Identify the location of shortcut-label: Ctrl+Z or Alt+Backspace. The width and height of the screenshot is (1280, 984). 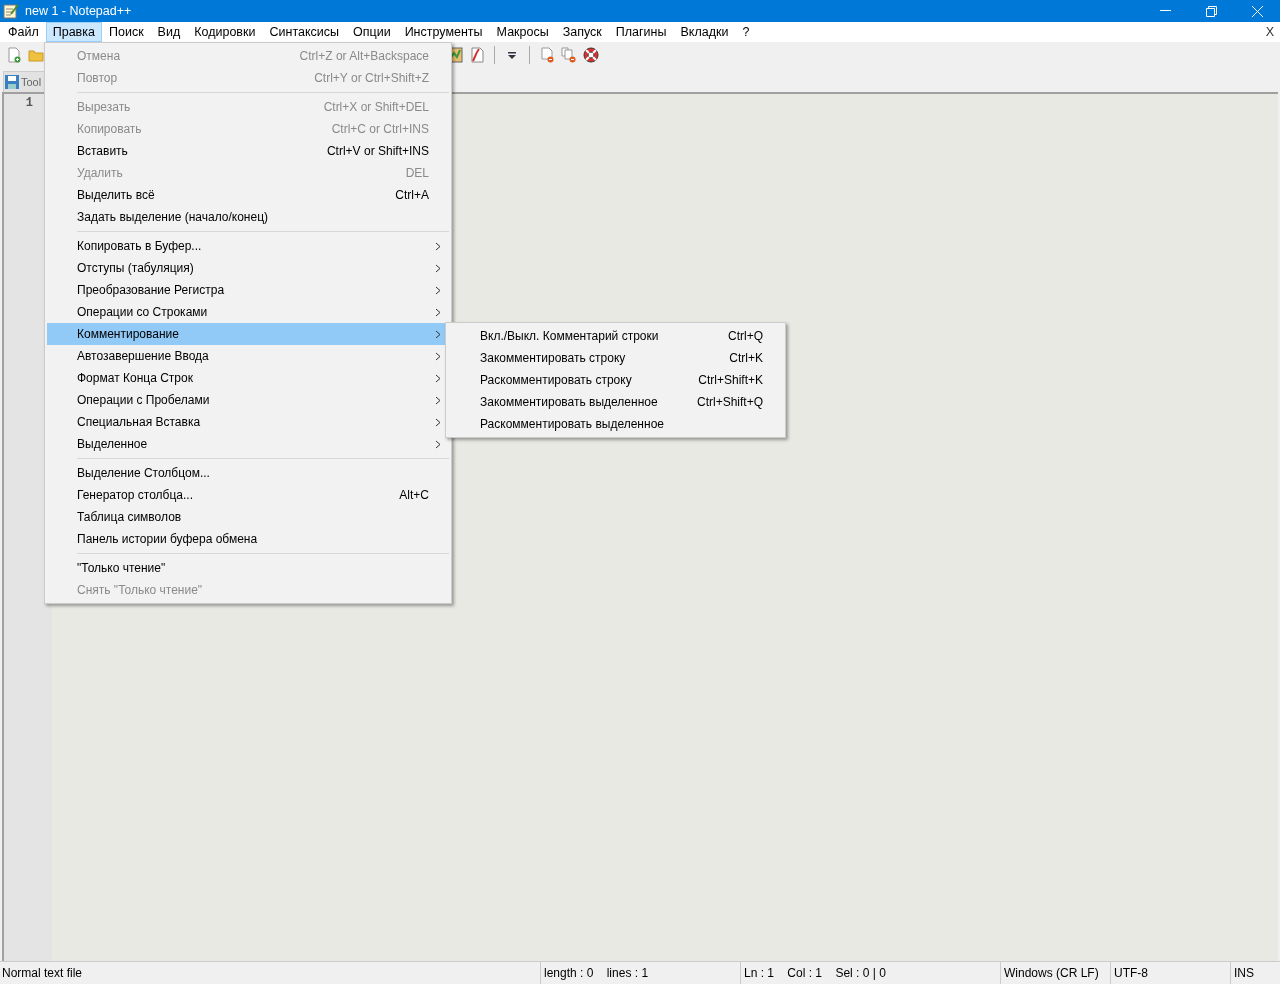
(364, 56).